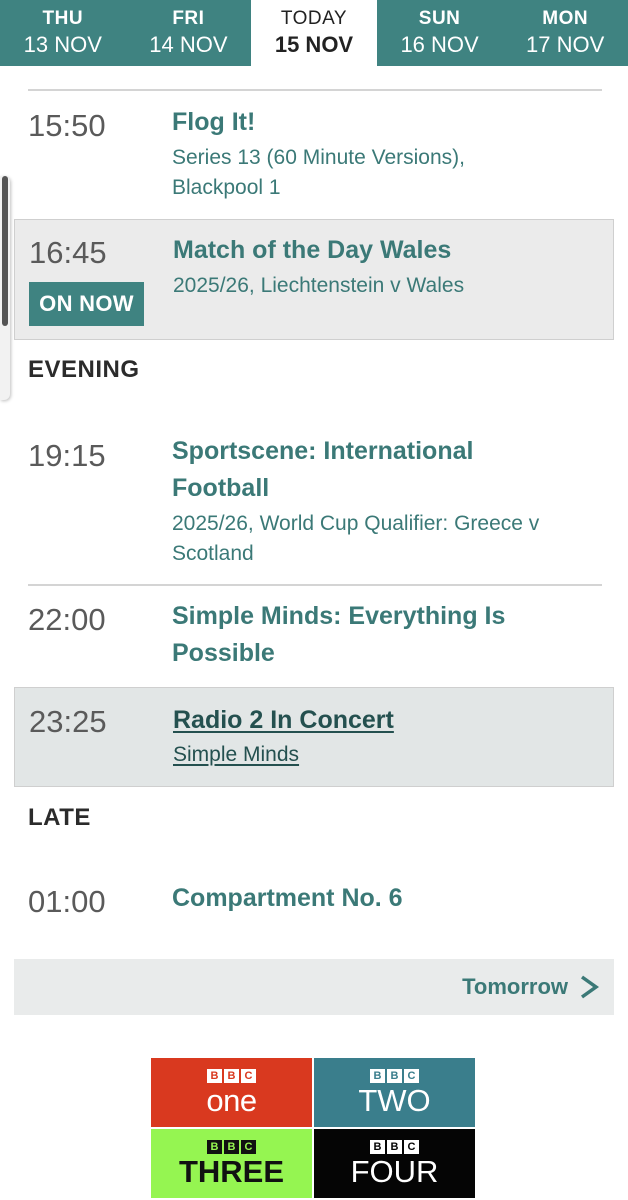 Image resolution: width=628 pixels, height=1200 pixels. What do you see at coordinates (68, 721) in the screenshot?
I see `programme-time: 23:25` at bounding box center [68, 721].